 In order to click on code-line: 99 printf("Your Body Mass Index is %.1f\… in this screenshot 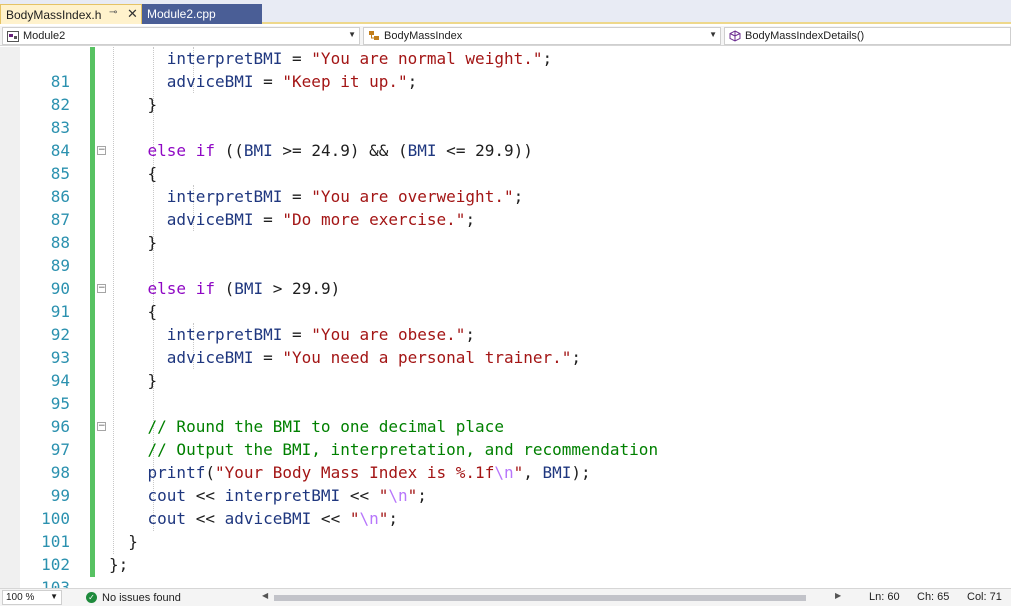, I will do `click(505, 483)`.